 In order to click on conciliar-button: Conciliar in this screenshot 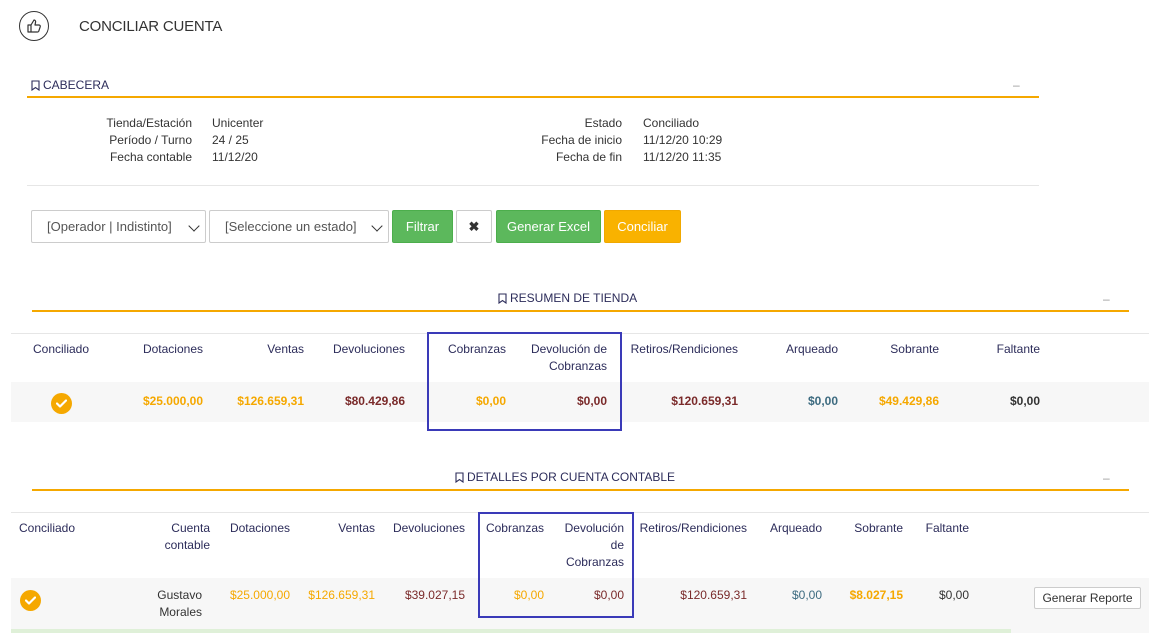, I will do `click(642, 226)`.